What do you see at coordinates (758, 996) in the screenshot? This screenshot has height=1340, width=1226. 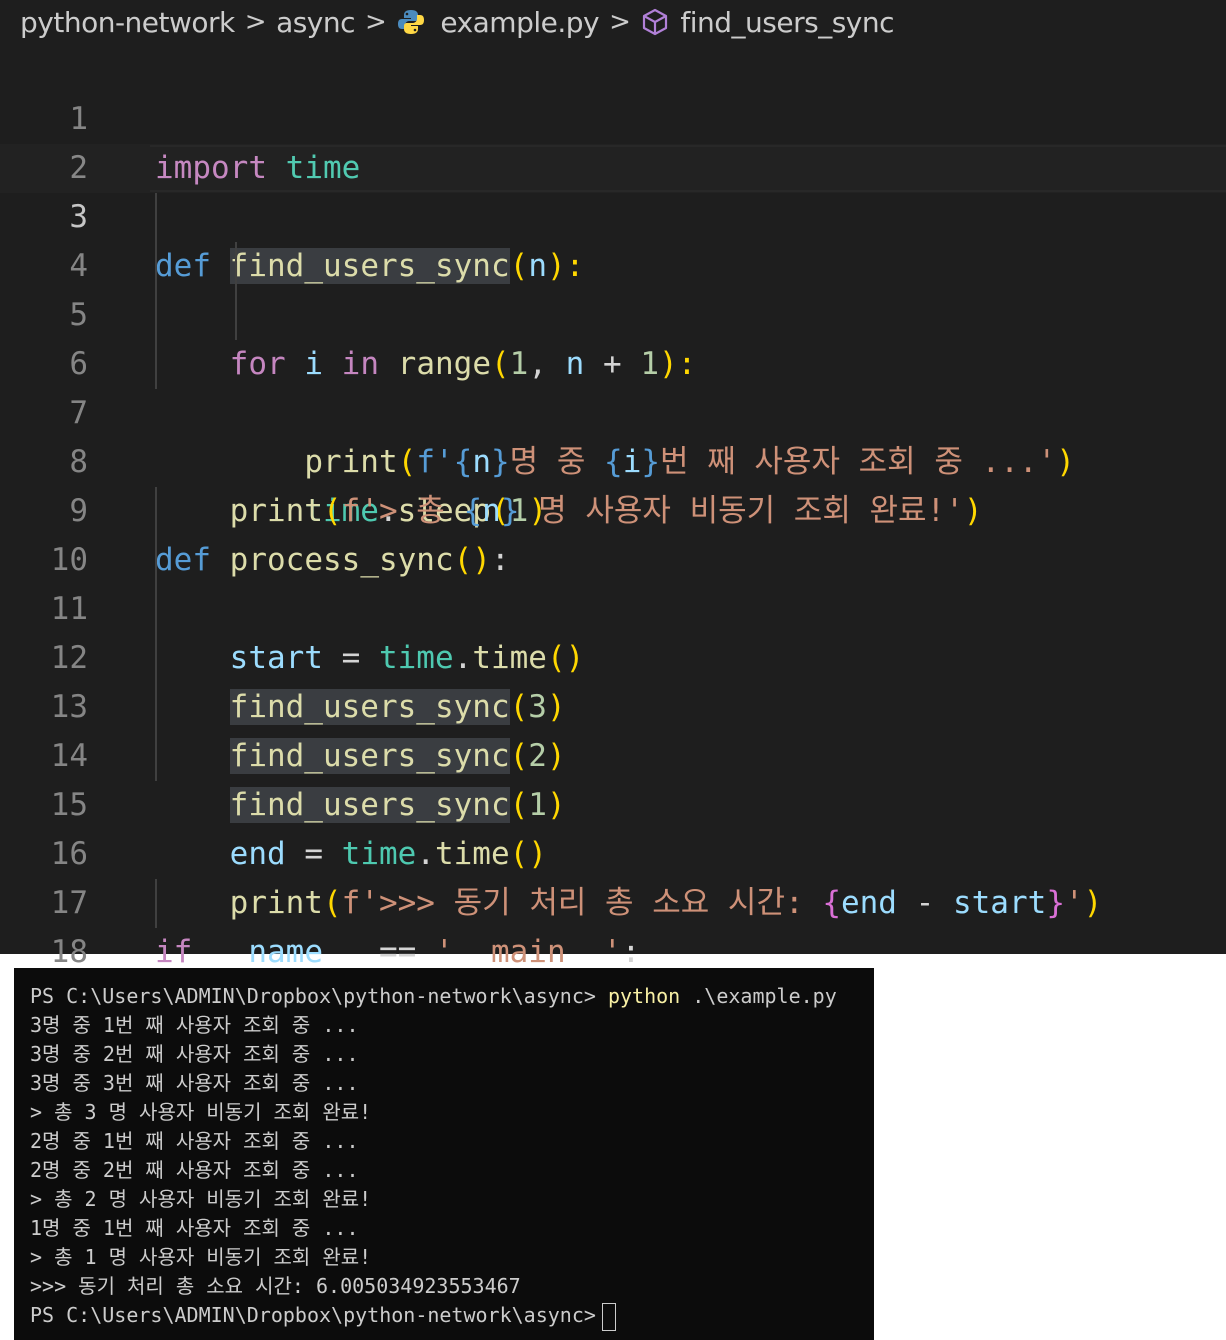 I see `terminal-command-args: .\example.py` at bounding box center [758, 996].